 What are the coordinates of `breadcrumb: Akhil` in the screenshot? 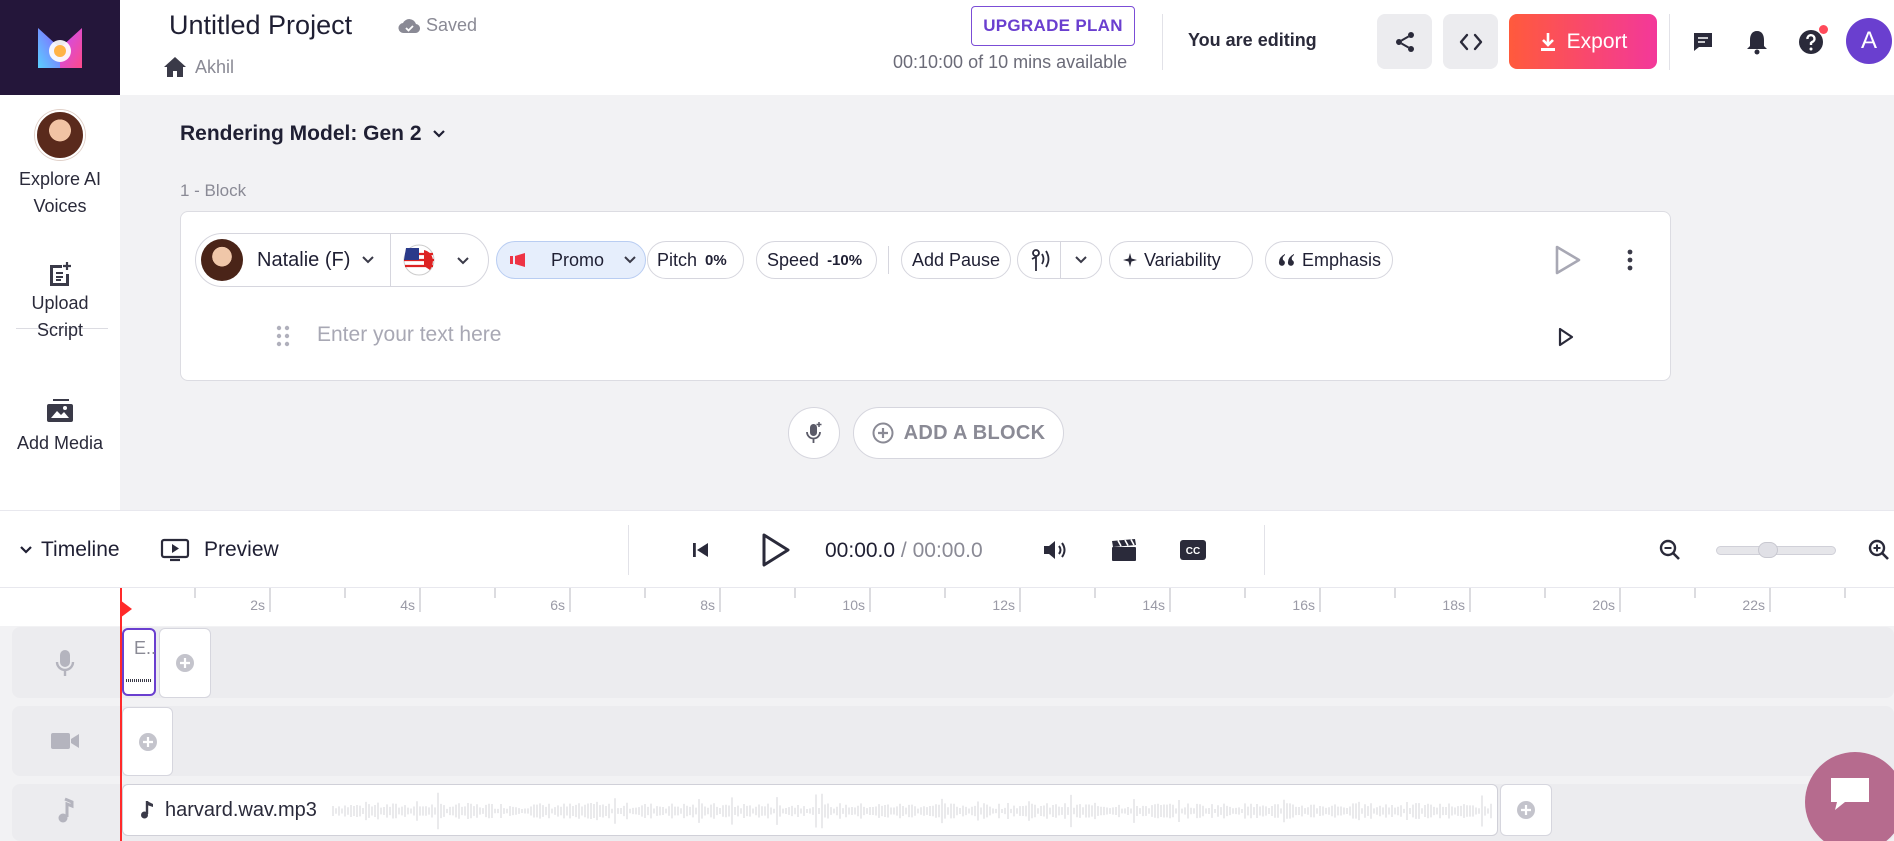 It's located at (198, 67).